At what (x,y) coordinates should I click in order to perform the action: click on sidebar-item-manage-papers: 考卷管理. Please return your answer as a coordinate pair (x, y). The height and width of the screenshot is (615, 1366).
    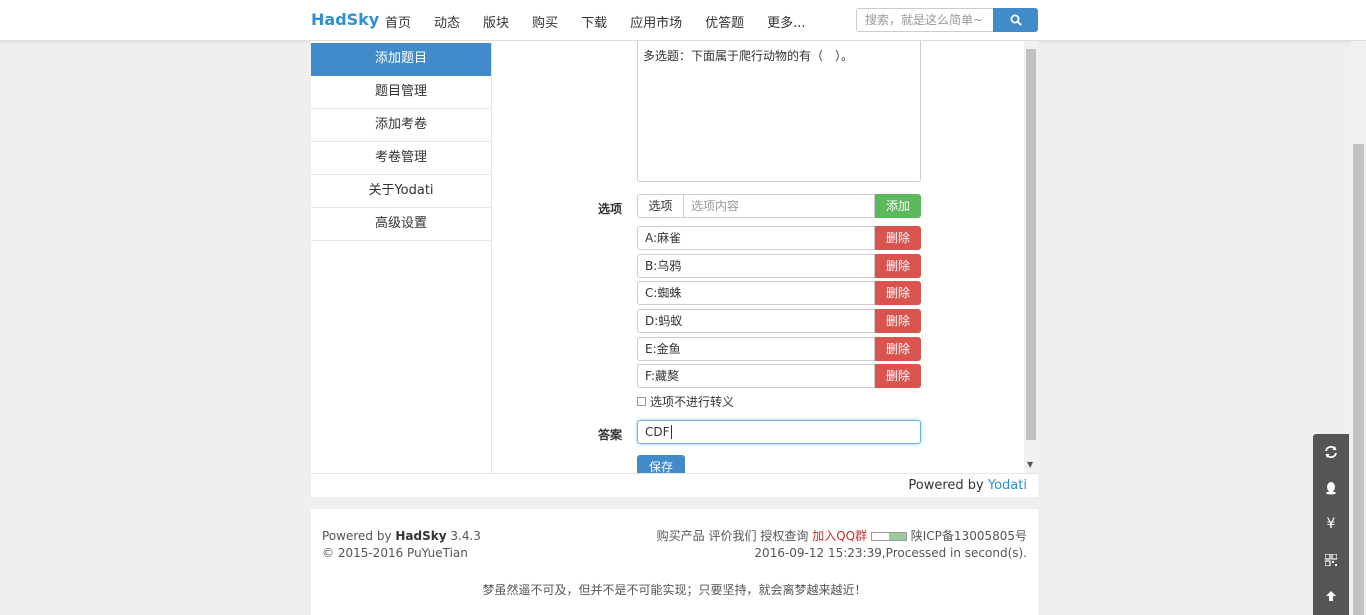
    Looking at the image, I should click on (401, 158).